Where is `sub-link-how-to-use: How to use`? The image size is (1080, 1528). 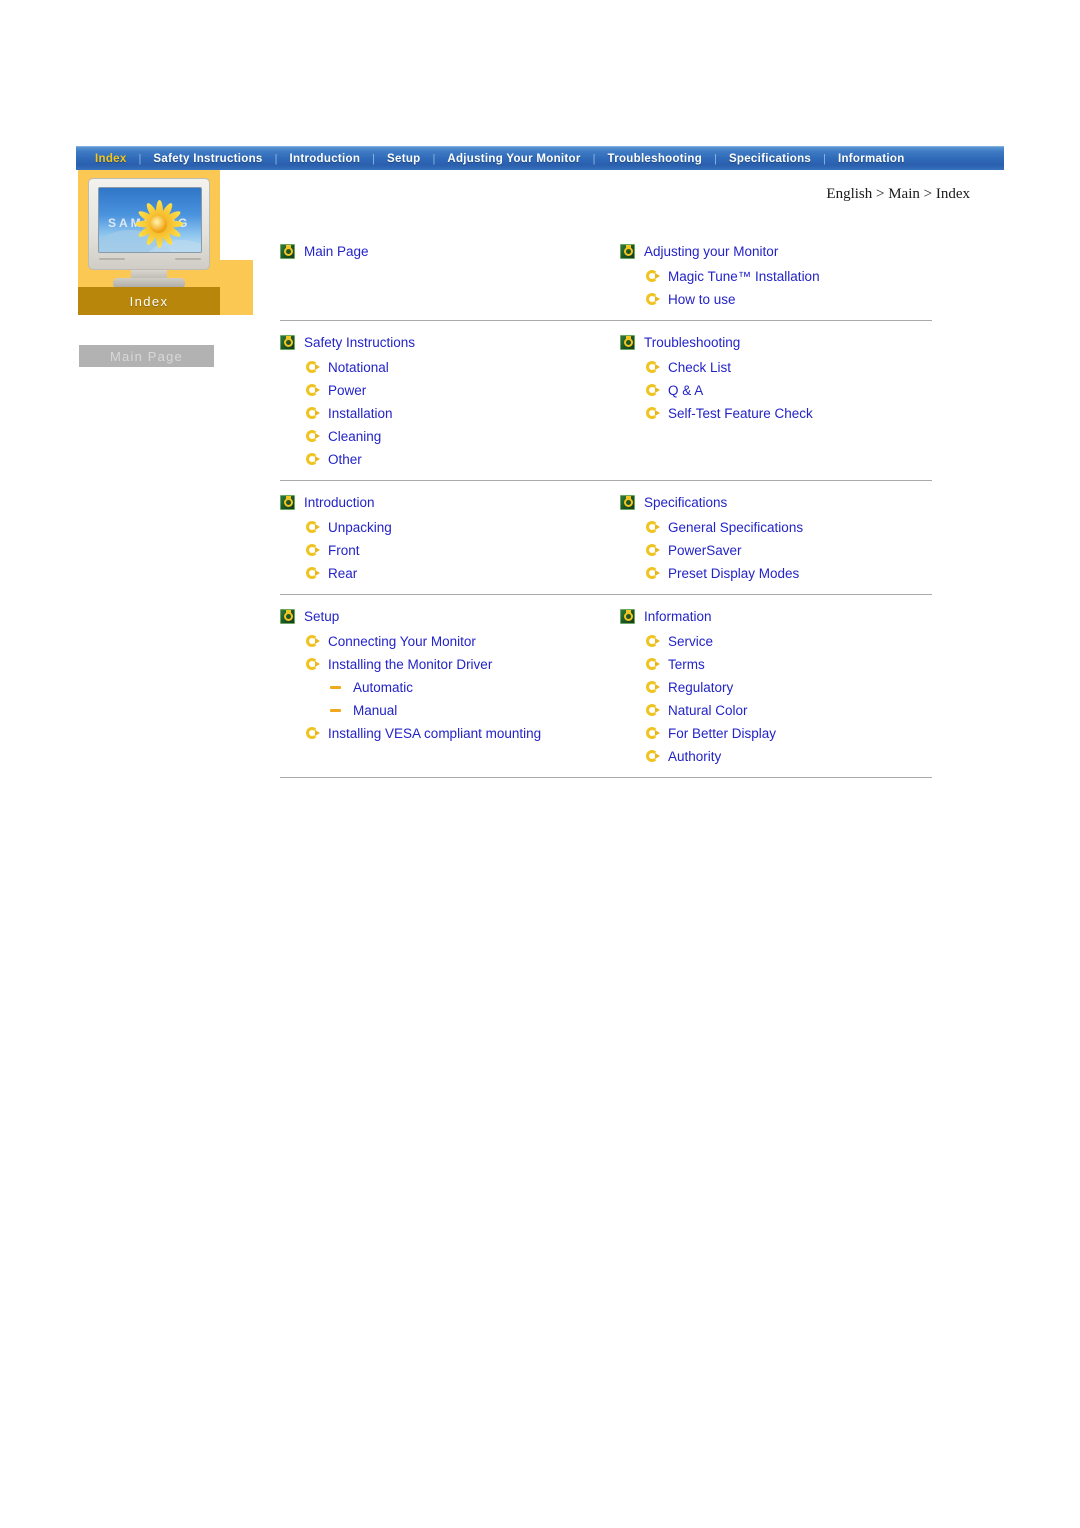
sub-link-how-to-use: How to use is located at coordinates (789, 299).